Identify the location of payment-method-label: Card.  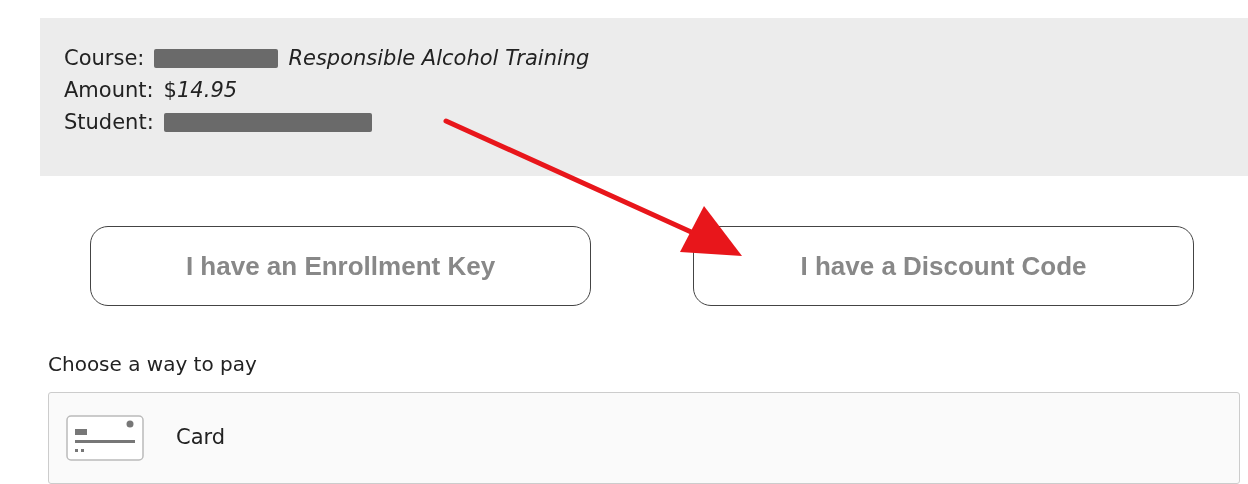
(201, 437).